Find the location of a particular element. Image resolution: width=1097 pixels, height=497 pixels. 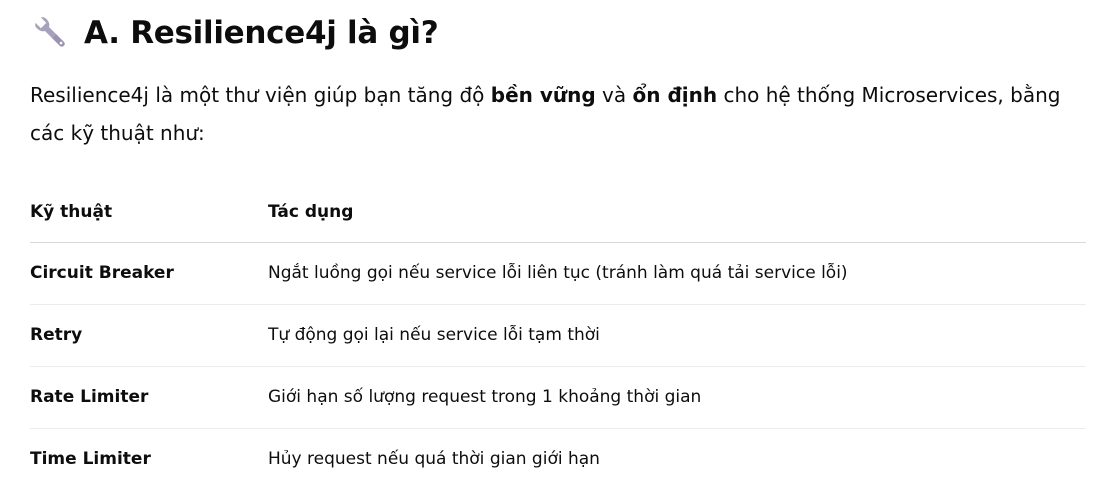

wrench-icon is located at coordinates (50, 32).